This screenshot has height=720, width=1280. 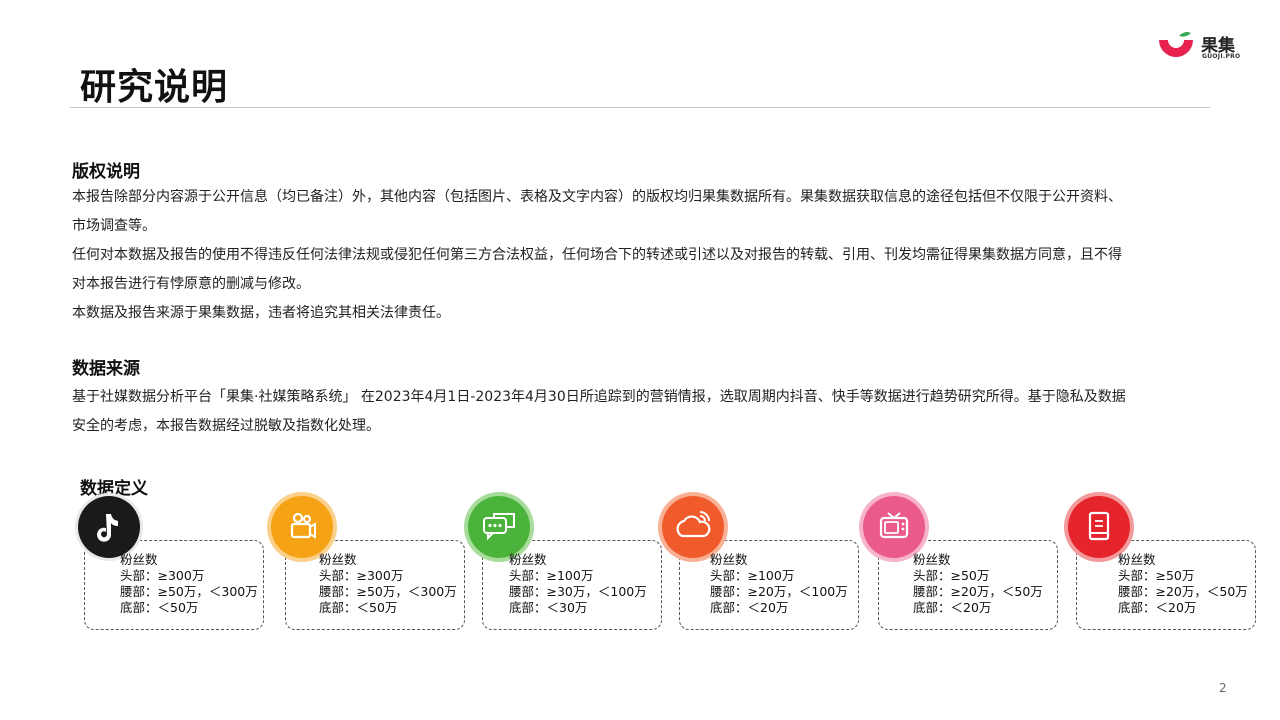 I want to click on kuaishou-video-camera-icon, so click(x=302, y=527).